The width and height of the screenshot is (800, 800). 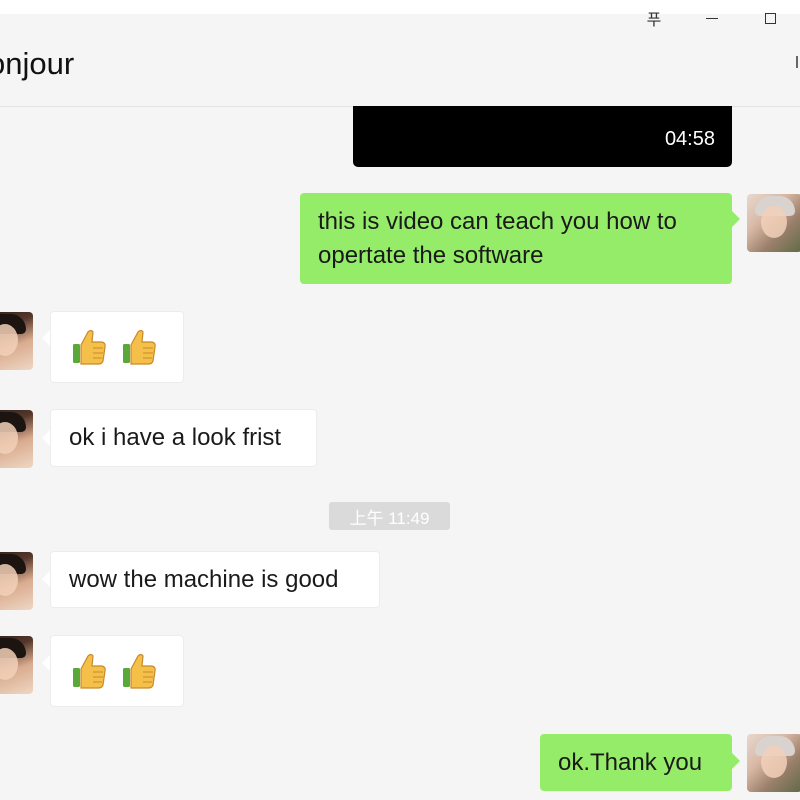 I want to click on maximize-icon, so click(x=770, y=18).